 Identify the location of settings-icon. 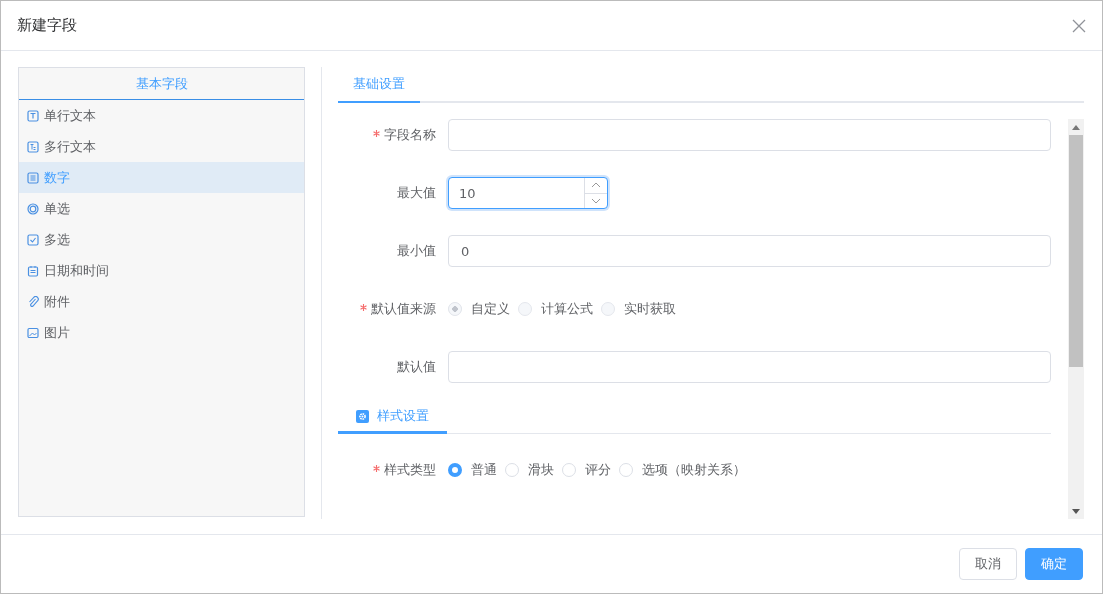
(362, 416).